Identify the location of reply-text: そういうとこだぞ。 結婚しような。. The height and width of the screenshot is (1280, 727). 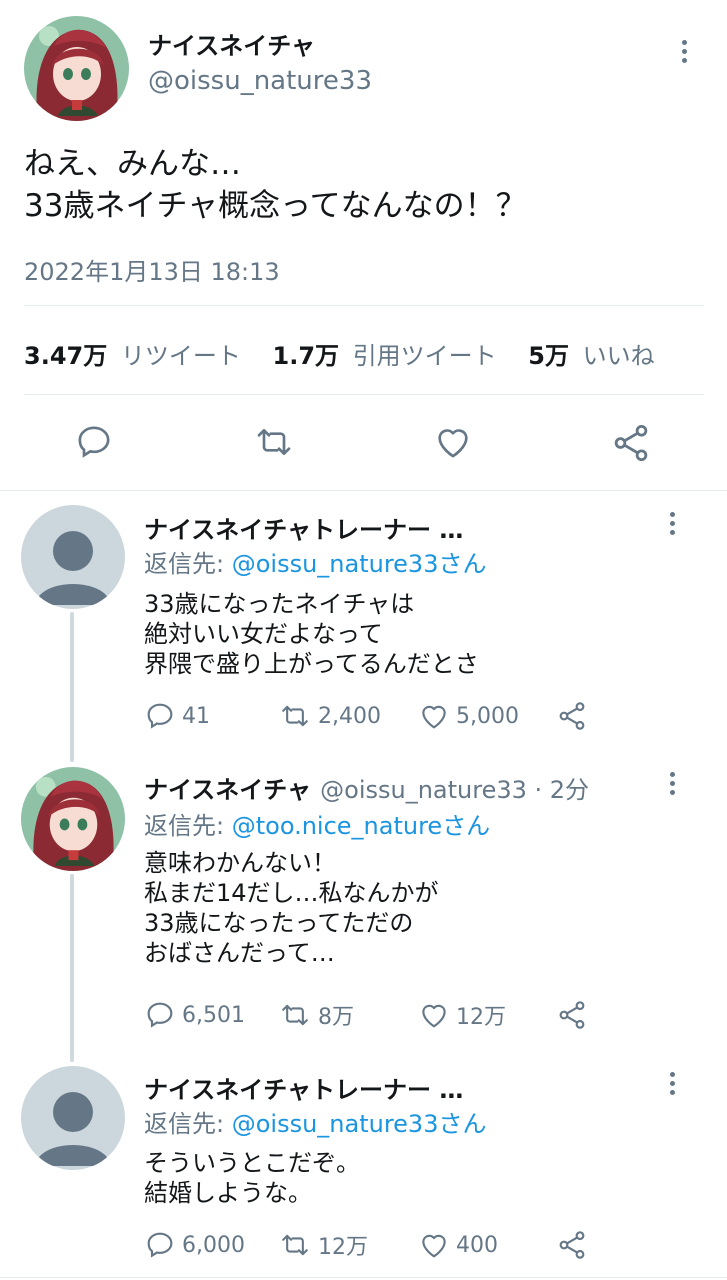
(252, 1178).